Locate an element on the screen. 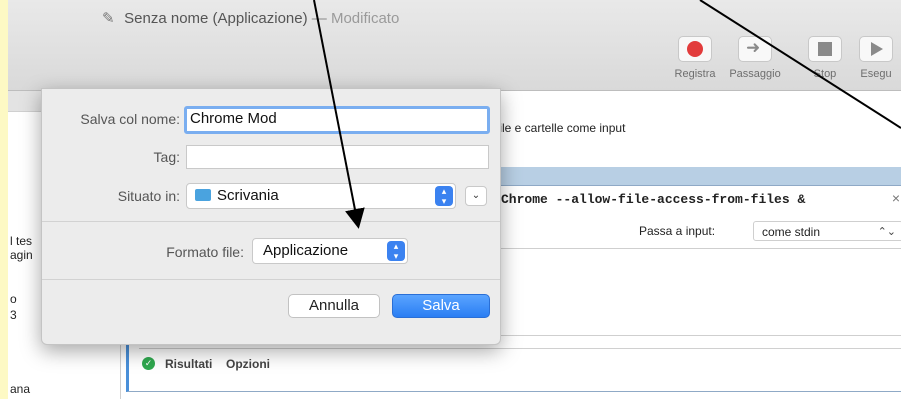 This screenshot has height=399, width=901. annotation-arrow is located at coordinates (339, 114).